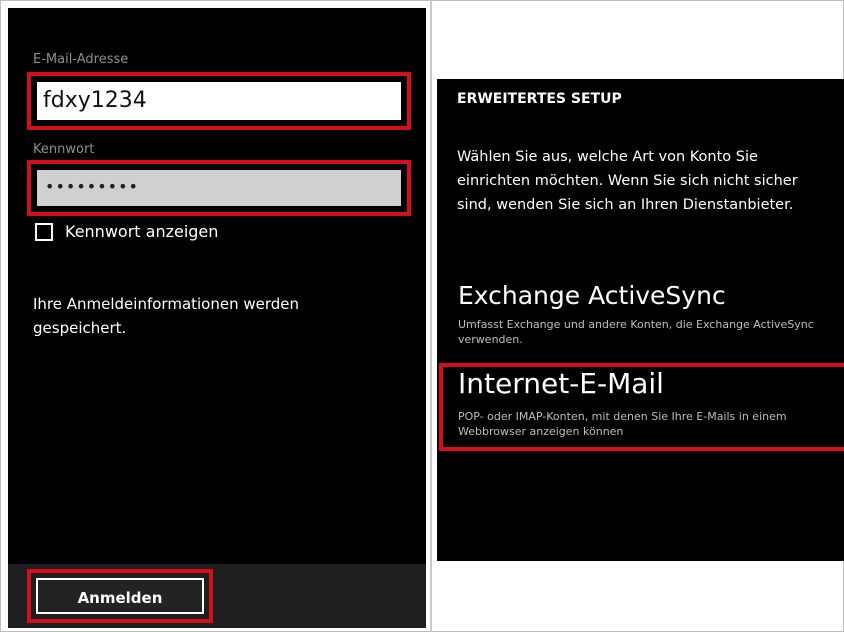 The width and height of the screenshot is (844, 632). I want to click on show-password-checkbox, so click(44, 231).